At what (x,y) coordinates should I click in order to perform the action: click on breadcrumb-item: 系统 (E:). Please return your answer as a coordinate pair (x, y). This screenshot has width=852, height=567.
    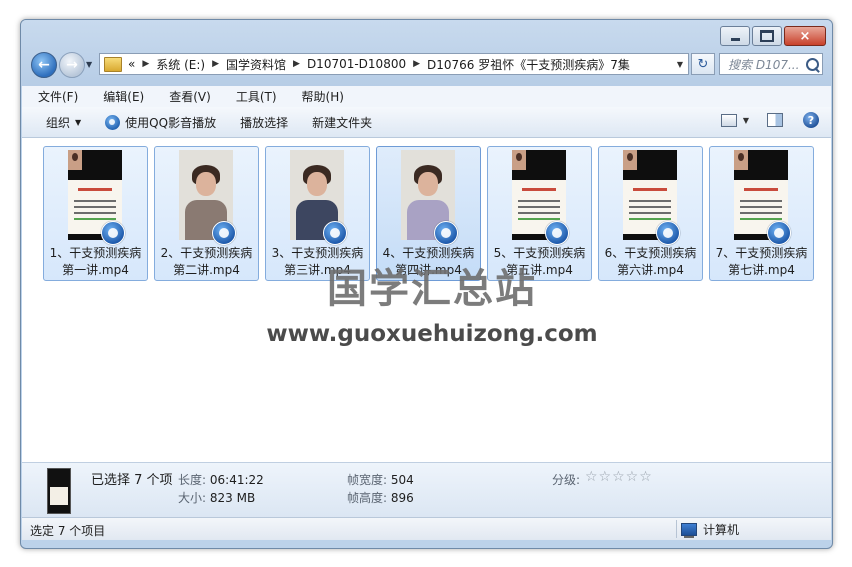
    Looking at the image, I should click on (180, 64).